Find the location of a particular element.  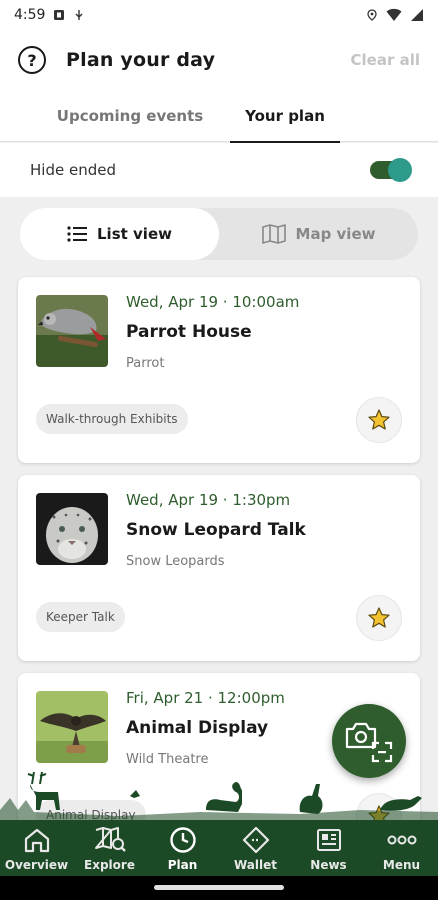

event-time: Wed, Apr 19 · 1:30pm is located at coordinates (208, 500).